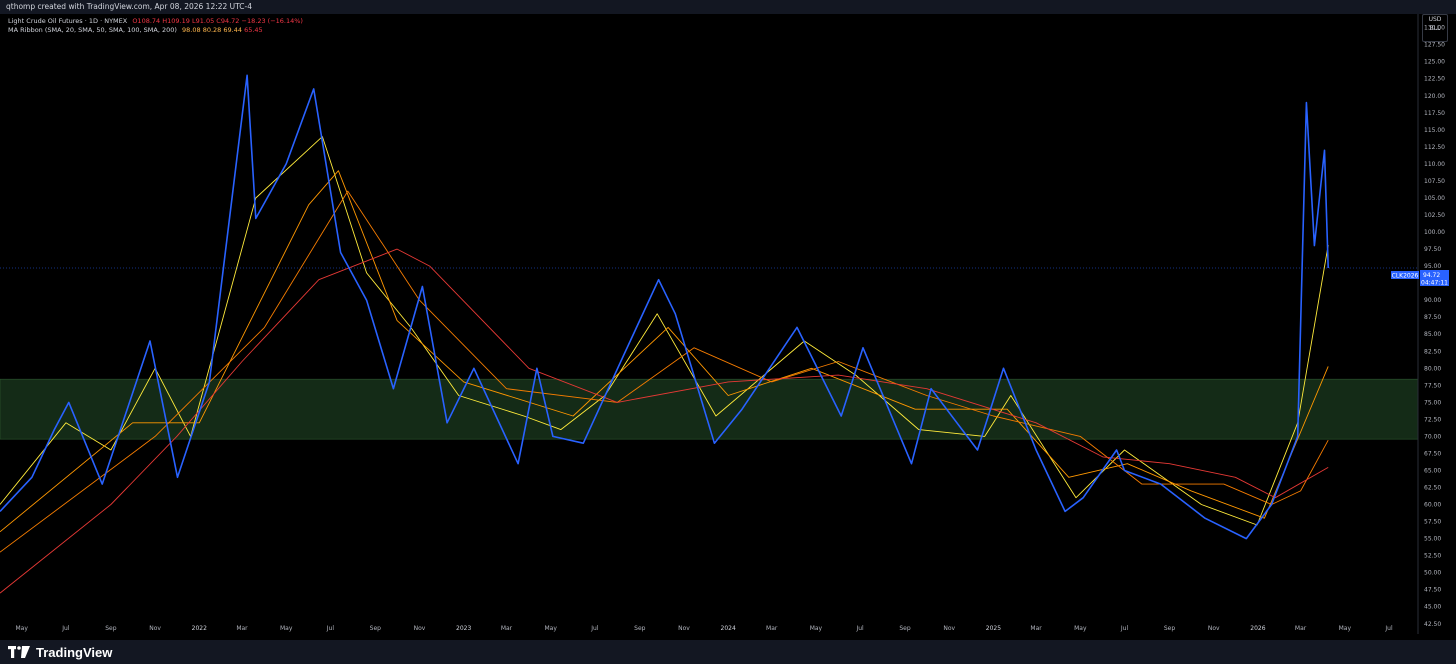 Image resolution: width=1456 pixels, height=664 pixels. I want to click on tradingview-logo-icon, so click(19, 652).